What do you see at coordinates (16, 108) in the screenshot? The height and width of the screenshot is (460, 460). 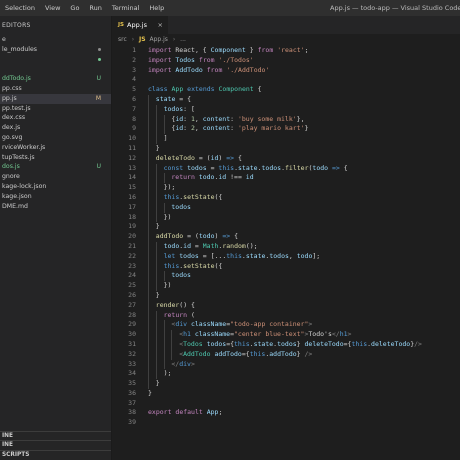 I see `file-tree-item-label: pp.test.js` at bounding box center [16, 108].